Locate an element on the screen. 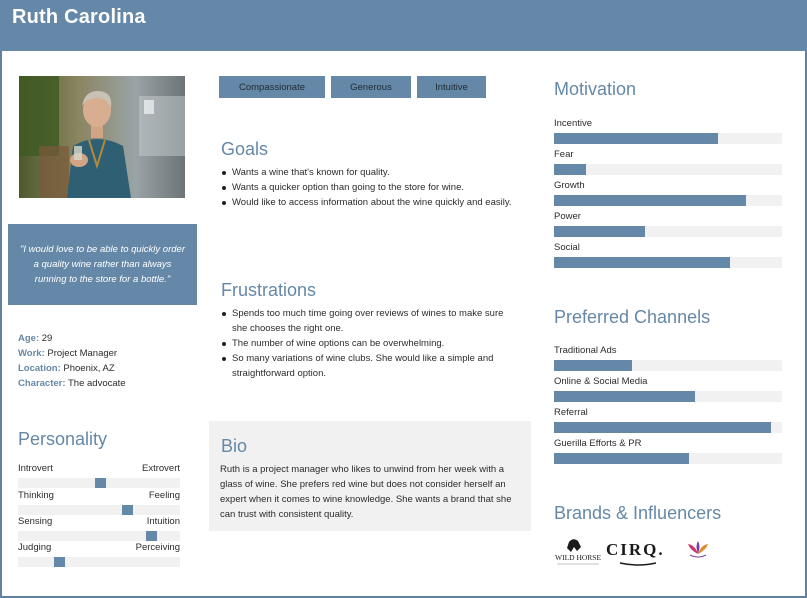  brand-logos: WILD HORSE CIRQ. is located at coordinates (639, 554).